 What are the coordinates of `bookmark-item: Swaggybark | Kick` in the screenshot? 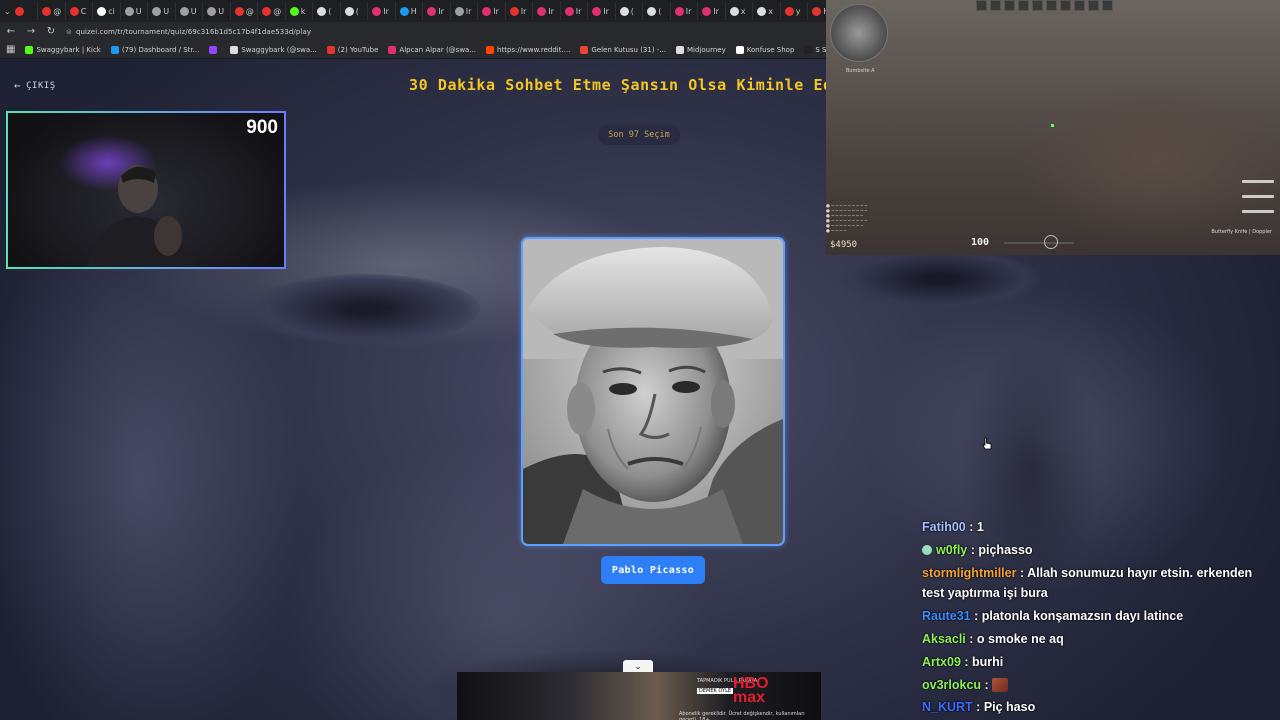 It's located at (63, 49).